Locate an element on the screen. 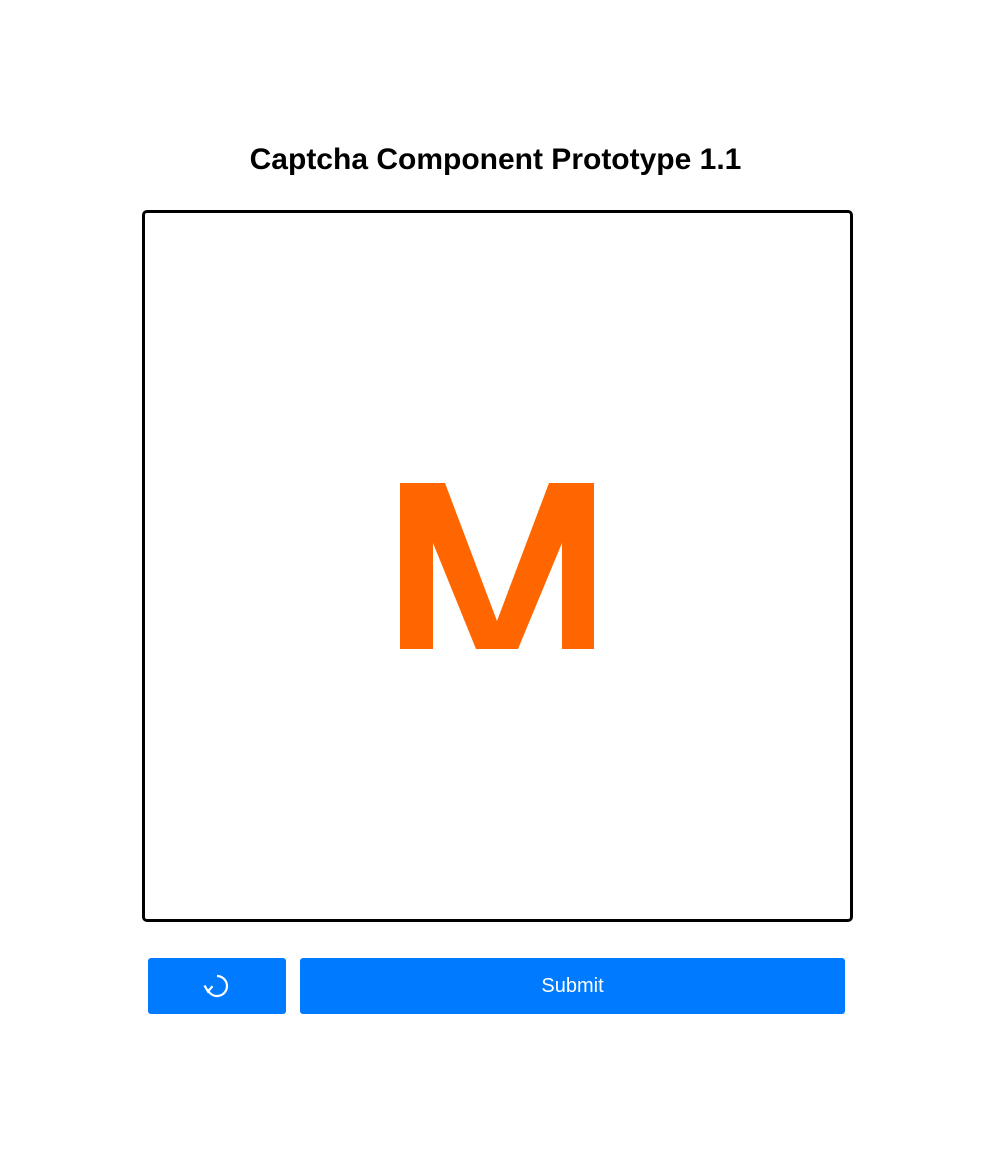 The width and height of the screenshot is (991, 1165). refresh-button is located at coordinates (217, 986).